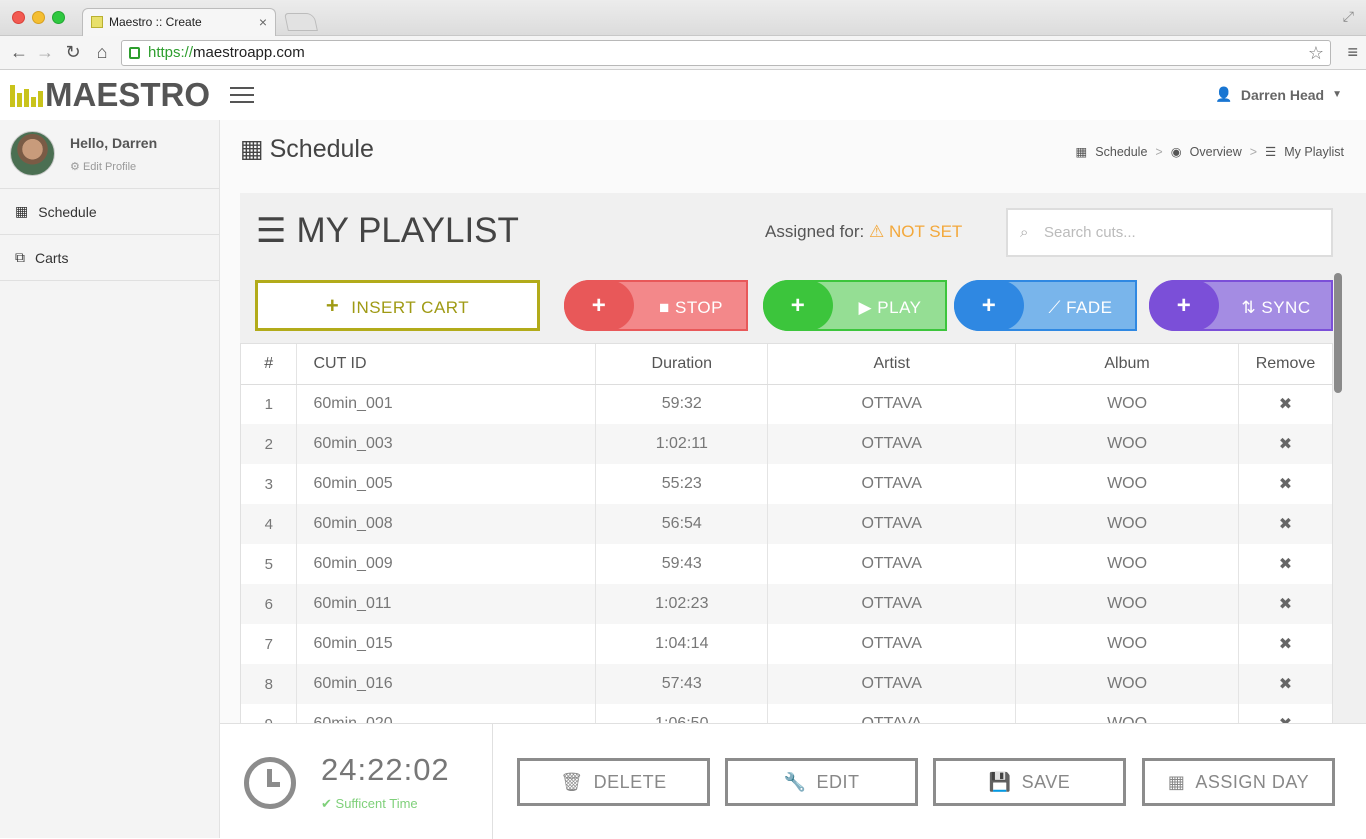 The image size is (1366, 839). I want to click on table-row: 7 60min_015 1:04:14 OTTAVA WOO ✖, so click(786, 644).